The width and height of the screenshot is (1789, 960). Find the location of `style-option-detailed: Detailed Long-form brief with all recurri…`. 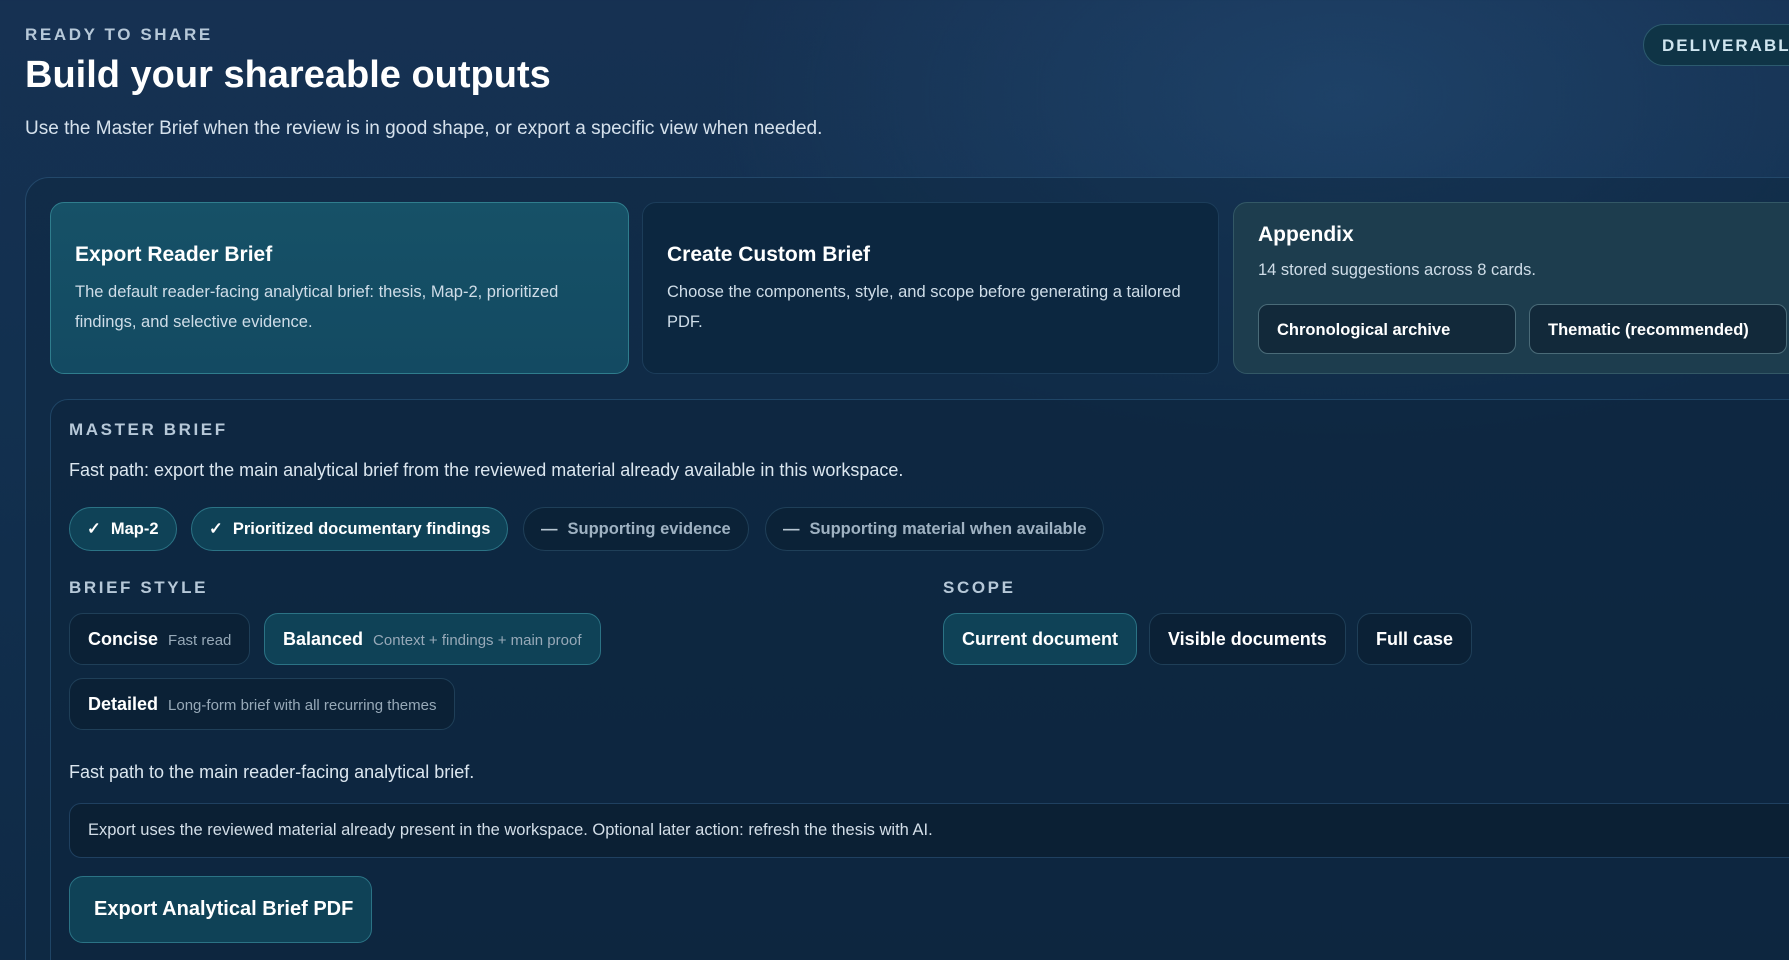

style-option-detailed: Detailed Long-form brief with all recurri… is located at coordinates (262, 704).